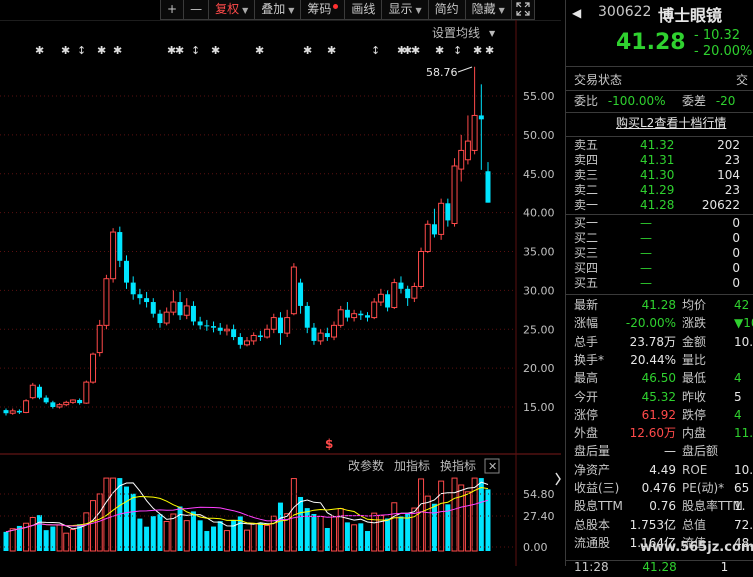 This screenshot has width=753, height=577. Describe the element at coordinates (663, 470) in the screenshot. I see `stat-row: 净资产 4.49 ROE 10.` at that location.